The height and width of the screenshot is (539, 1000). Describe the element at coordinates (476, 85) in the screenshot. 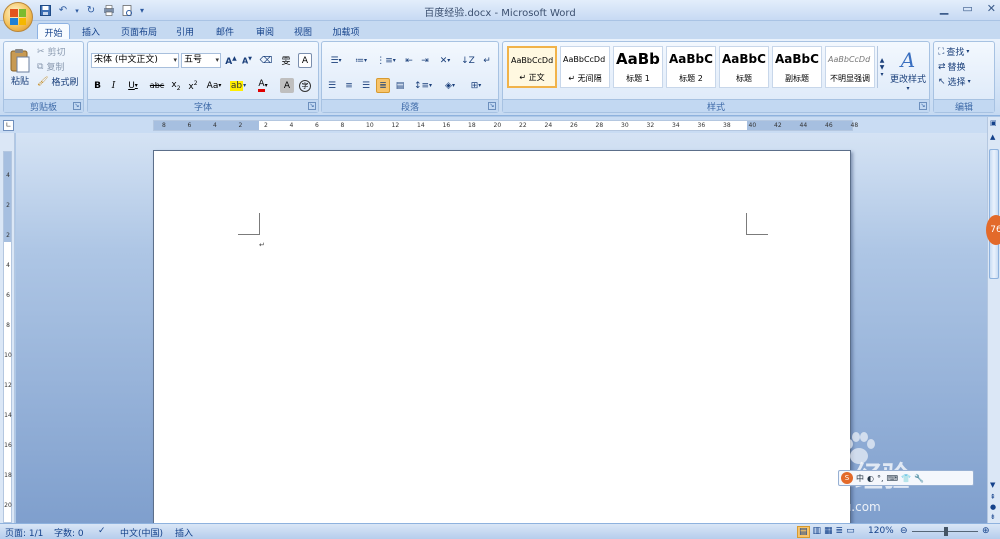

I see `borders-button: ⊞ ▾` at that location.